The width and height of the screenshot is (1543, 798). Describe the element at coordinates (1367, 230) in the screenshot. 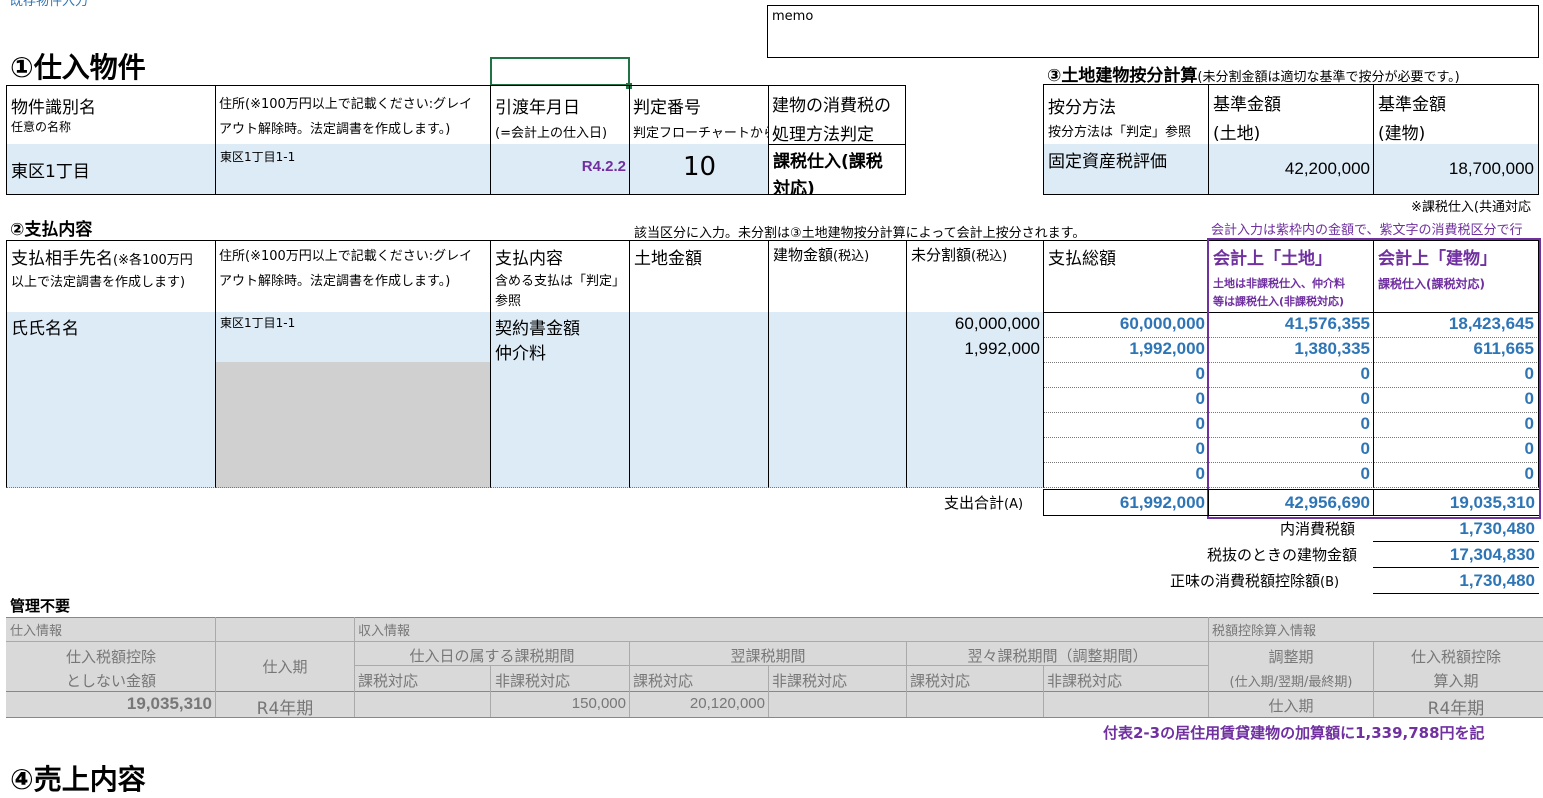

I see `section2-purple-note: 会計入力は紫枠内の金額で、紫文字の消費税区分で行` at that location.